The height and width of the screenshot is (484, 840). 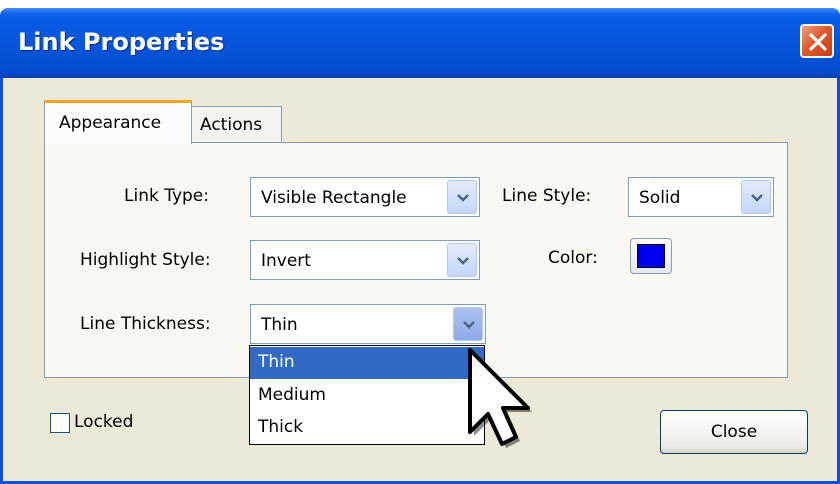 I want to click on dropdown-option-medium: Medium, so click(x=367, y=396).